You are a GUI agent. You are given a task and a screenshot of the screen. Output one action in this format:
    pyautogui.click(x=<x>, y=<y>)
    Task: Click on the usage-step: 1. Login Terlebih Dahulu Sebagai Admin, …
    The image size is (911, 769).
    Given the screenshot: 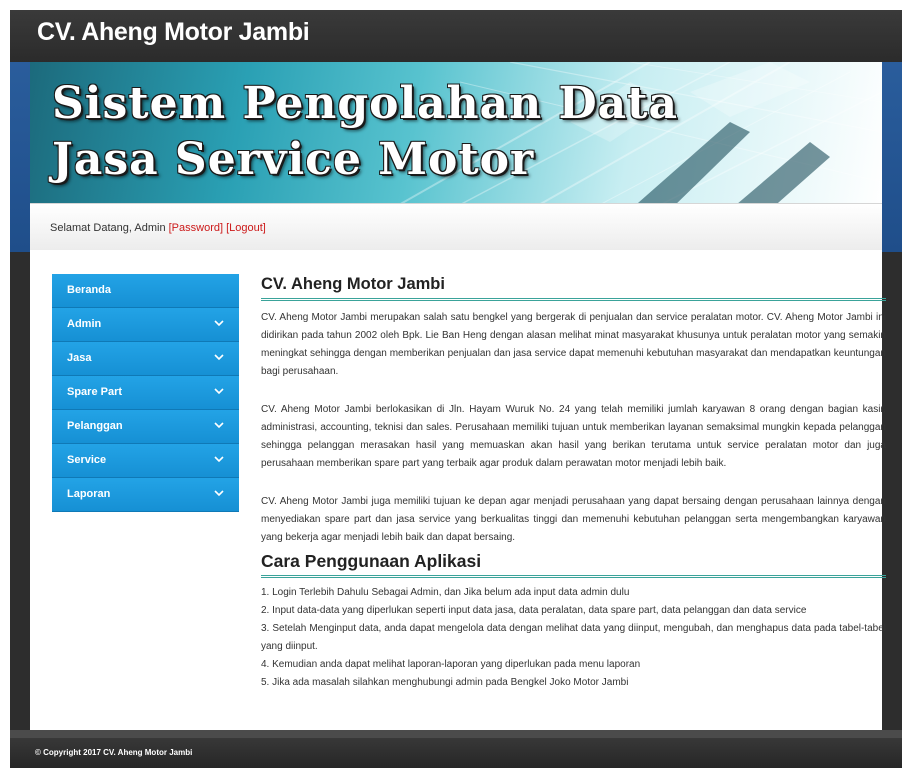 What is the action you would take?
    pyautogui.click(x=445, y=592)
    